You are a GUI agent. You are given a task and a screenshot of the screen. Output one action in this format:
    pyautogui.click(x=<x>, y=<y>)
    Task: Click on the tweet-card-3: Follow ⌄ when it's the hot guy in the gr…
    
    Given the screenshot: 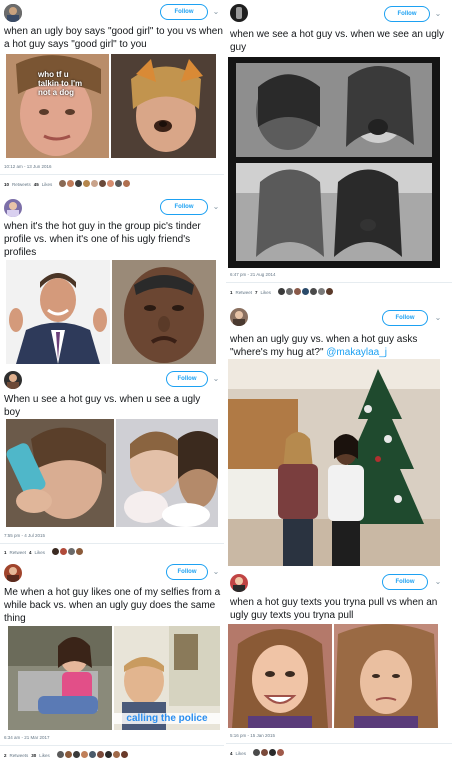 What is the action you would take?
    pyautogui.click(x=112, y=281)
    